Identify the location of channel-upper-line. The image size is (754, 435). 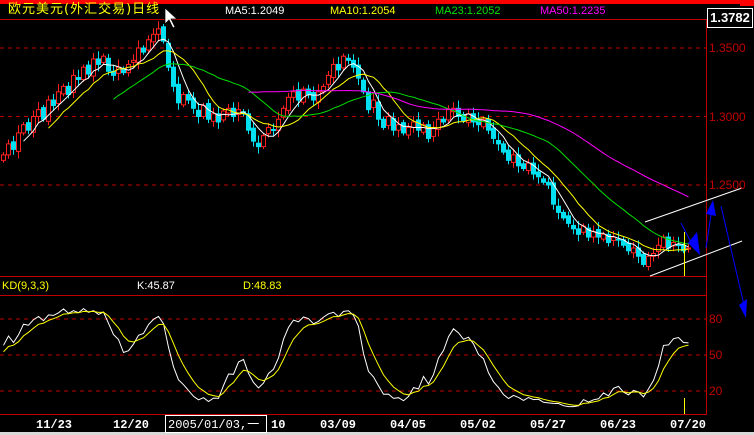
(693, 205).